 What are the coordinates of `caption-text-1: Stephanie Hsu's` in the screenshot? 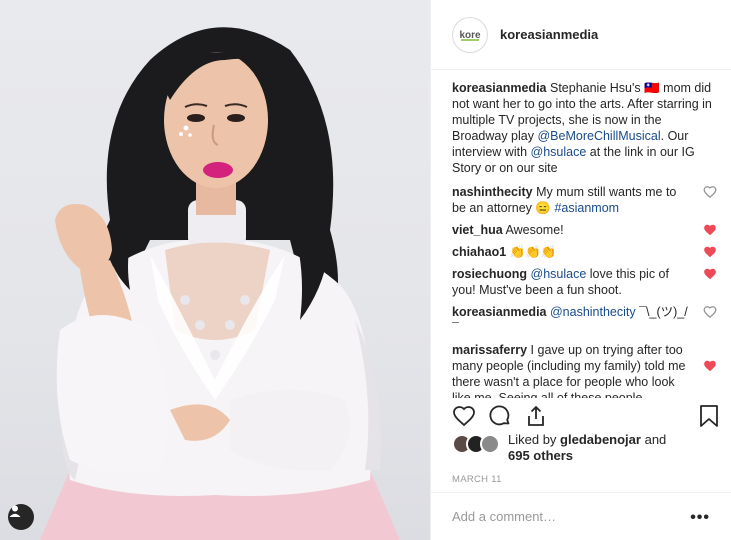 It's located at (595, 88).